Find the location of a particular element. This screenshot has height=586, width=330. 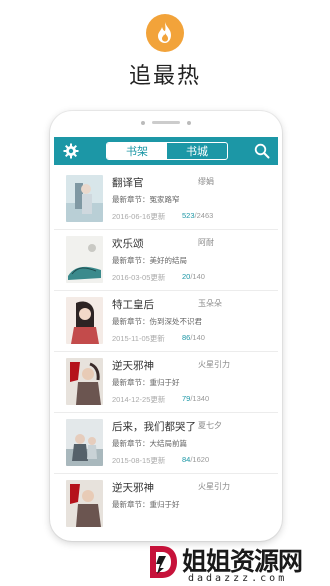

watermark-logo is located at coordinates (162, 562).